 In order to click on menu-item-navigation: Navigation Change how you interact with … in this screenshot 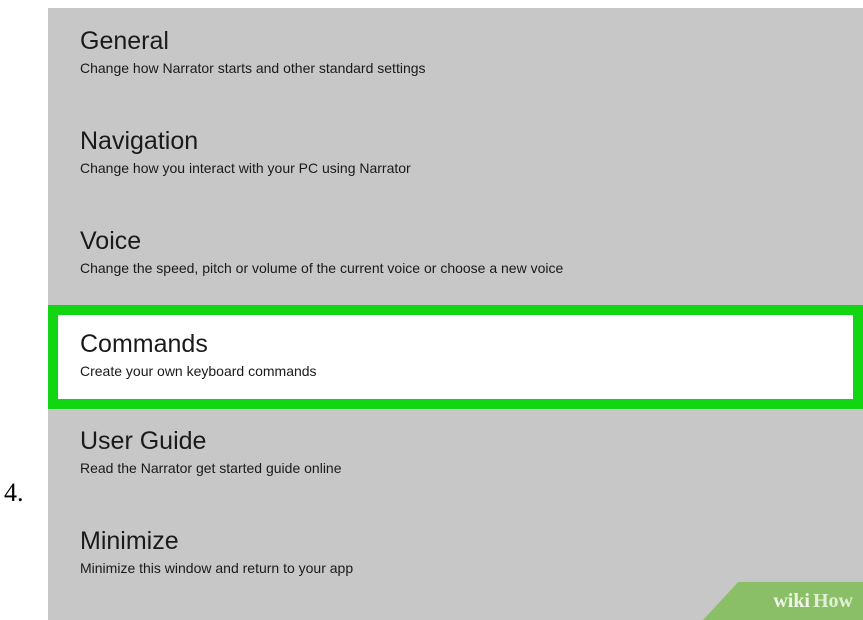, I will do `click(455, 152)`.